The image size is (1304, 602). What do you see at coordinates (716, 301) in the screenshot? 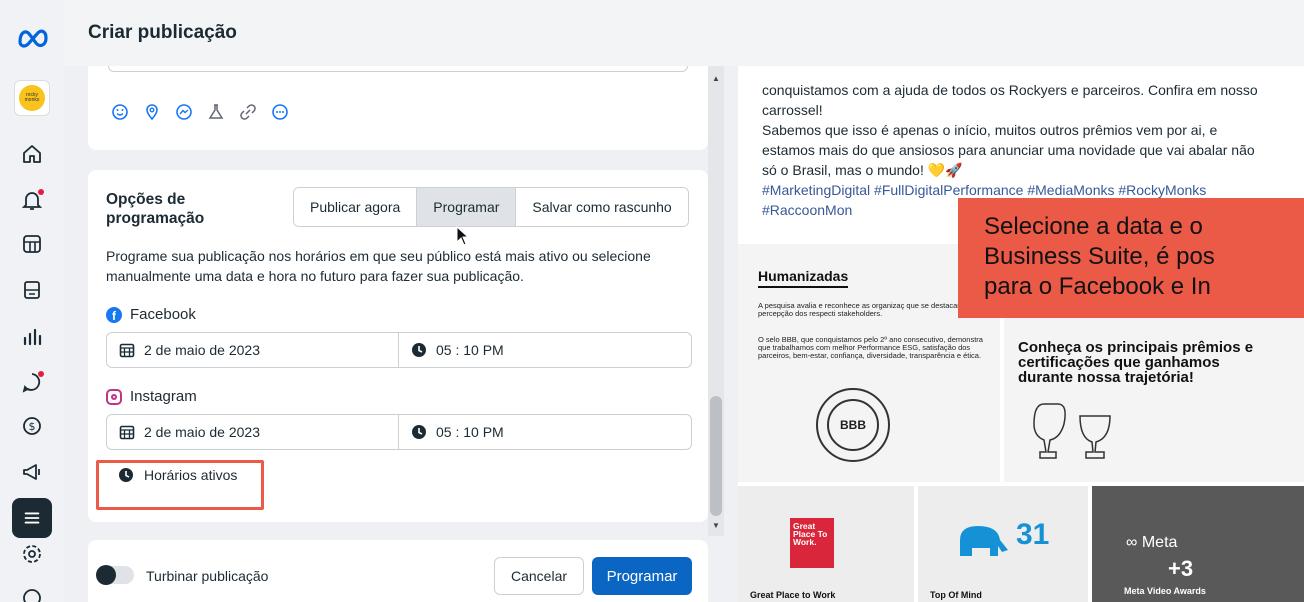
I see `form-scrollbar: ▲ ▼` at bounding box center [716, 301].